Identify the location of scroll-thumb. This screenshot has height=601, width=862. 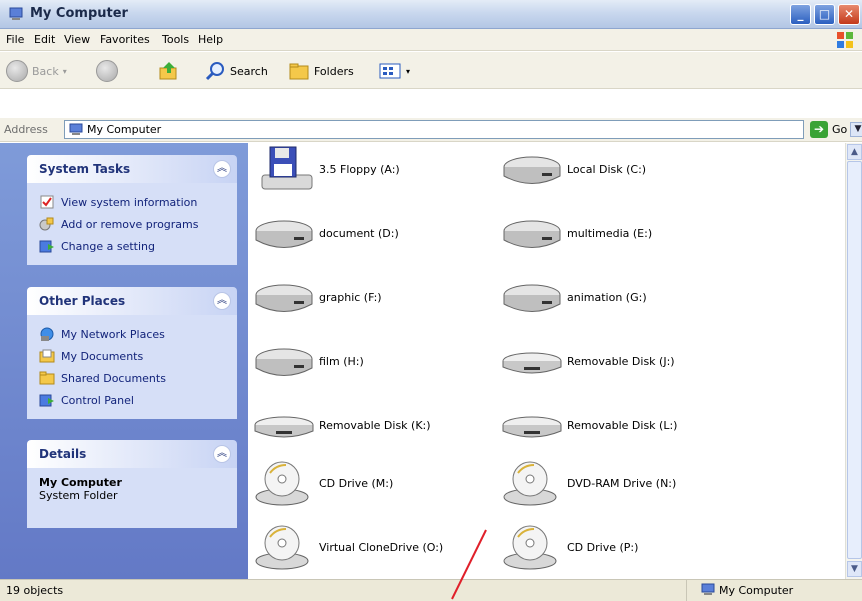
(854, 360).